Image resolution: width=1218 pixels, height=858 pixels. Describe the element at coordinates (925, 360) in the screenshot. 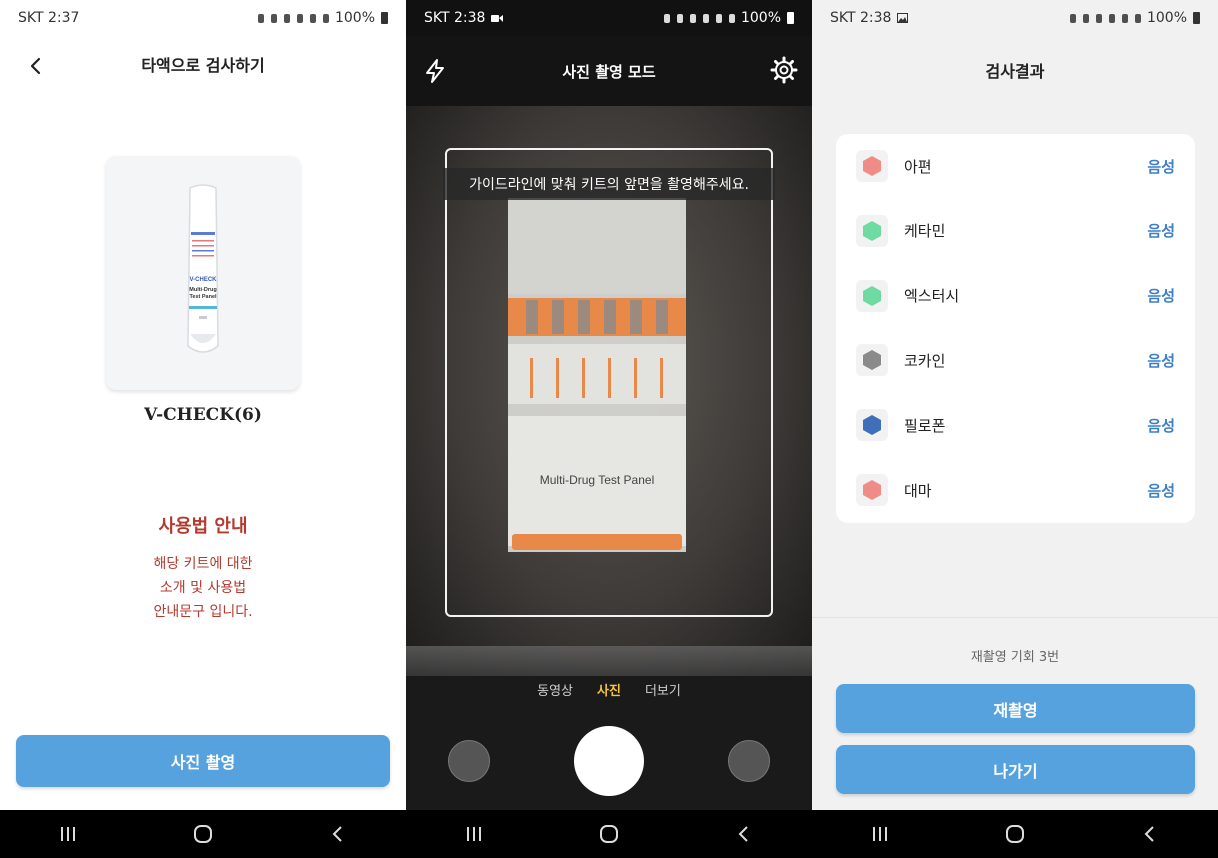

I see `drug-name: 코카인` at that location.